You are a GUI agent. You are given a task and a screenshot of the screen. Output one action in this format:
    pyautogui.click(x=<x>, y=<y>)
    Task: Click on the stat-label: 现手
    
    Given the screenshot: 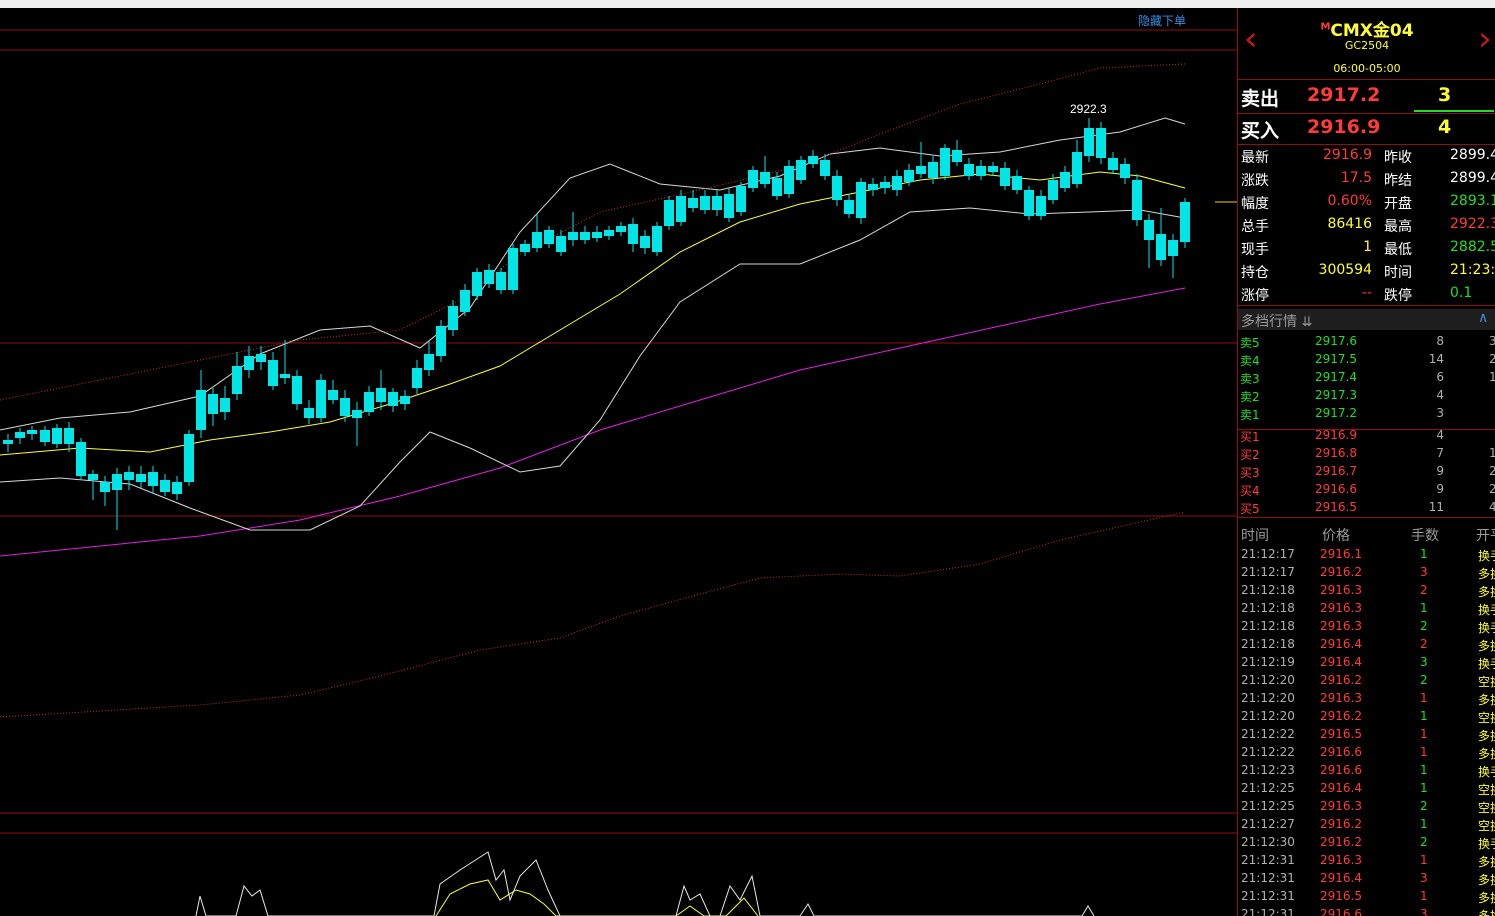 What is the action you would take?
    pyautogui.click(x=1255, y=250)
    